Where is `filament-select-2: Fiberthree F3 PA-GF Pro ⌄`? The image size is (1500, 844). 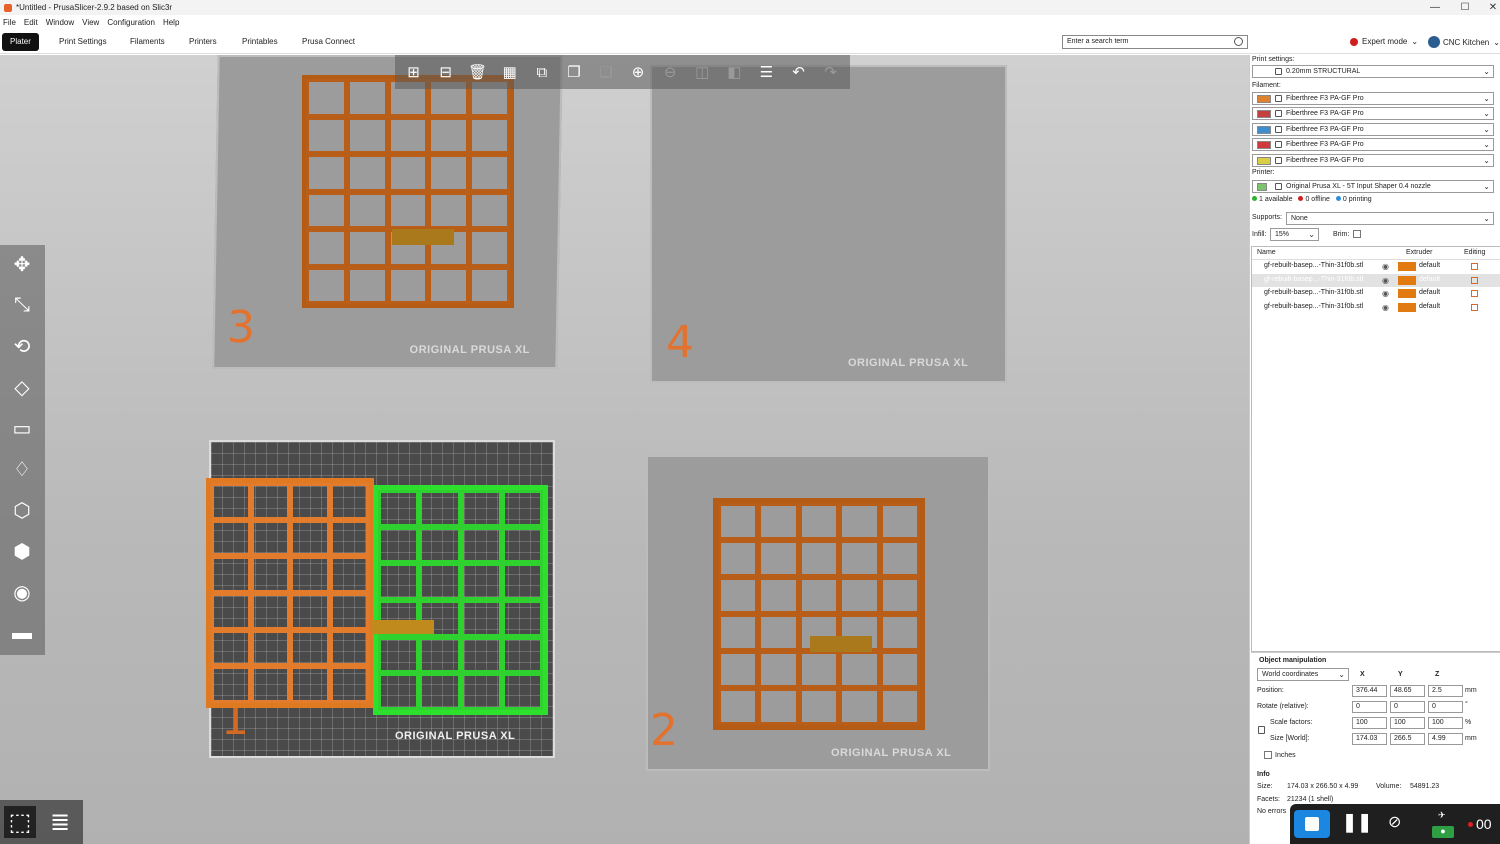 filament-select-2: Fiberthree F3 PA-GF Pro ⌄ is located at coordinates (1373, 113).